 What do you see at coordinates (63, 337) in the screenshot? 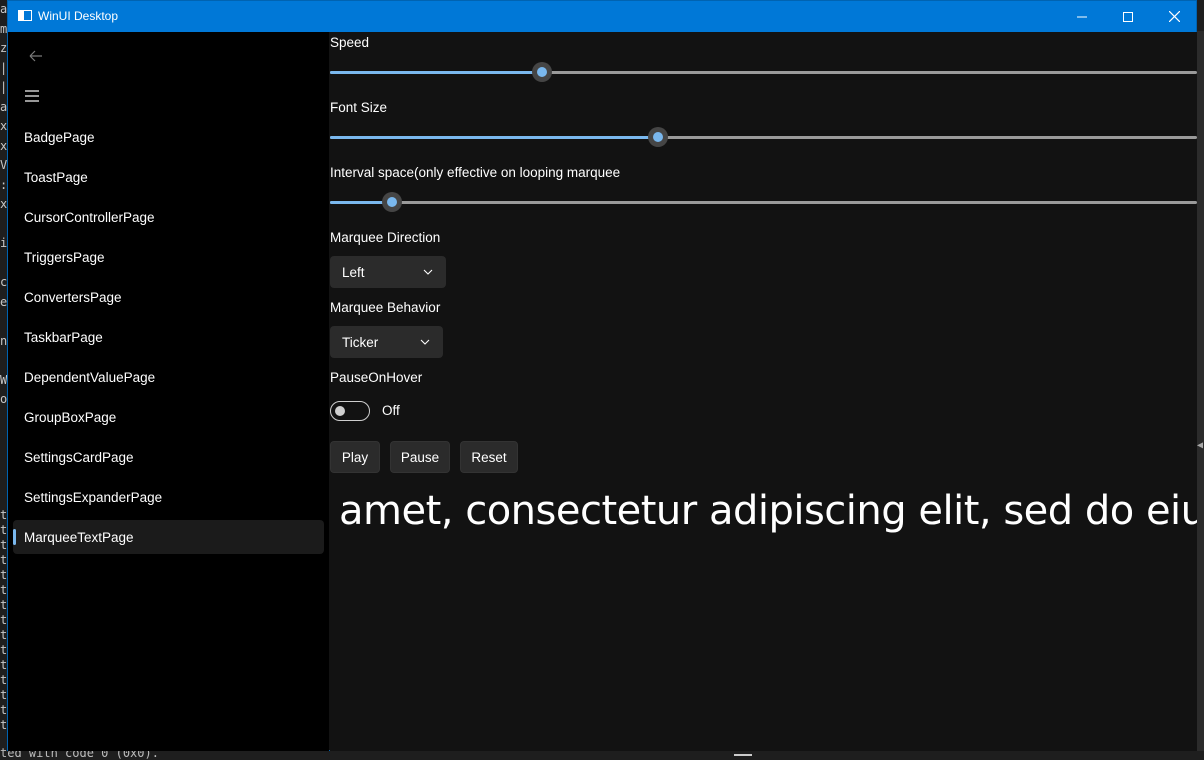
I see `nav-item-label: TaskbarPage` at bounding box center [63, 337].